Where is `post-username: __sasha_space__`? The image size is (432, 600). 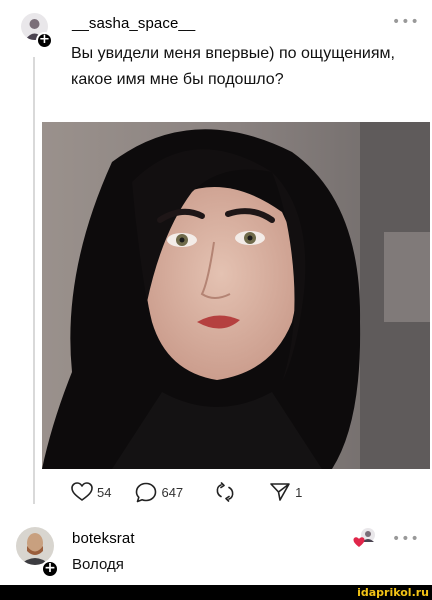 post-username: __sasha_space__ is located at coordinates (133, 23).